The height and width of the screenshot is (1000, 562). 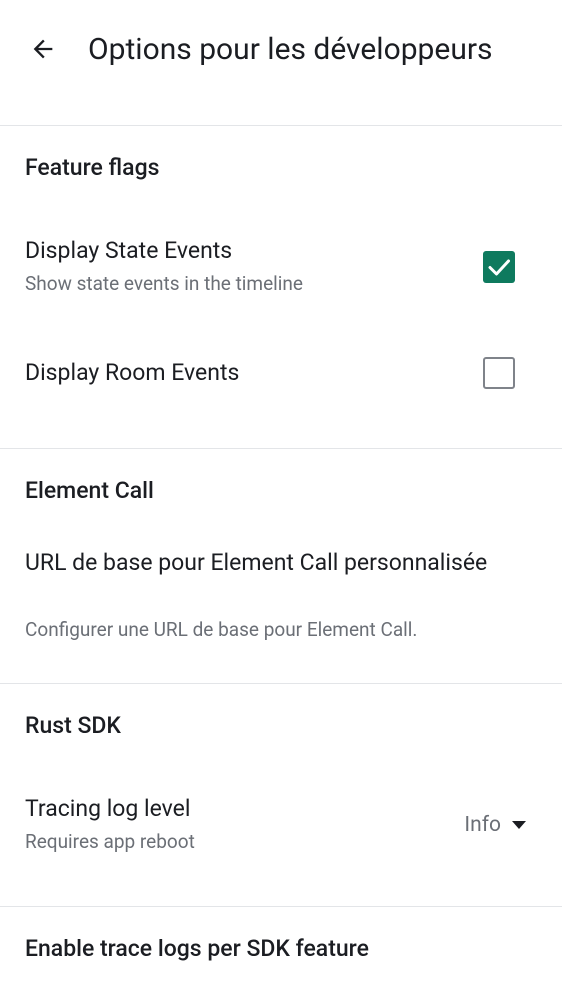 I want to click on tracing-log-level-value: Info, so click(x=482, y=825).